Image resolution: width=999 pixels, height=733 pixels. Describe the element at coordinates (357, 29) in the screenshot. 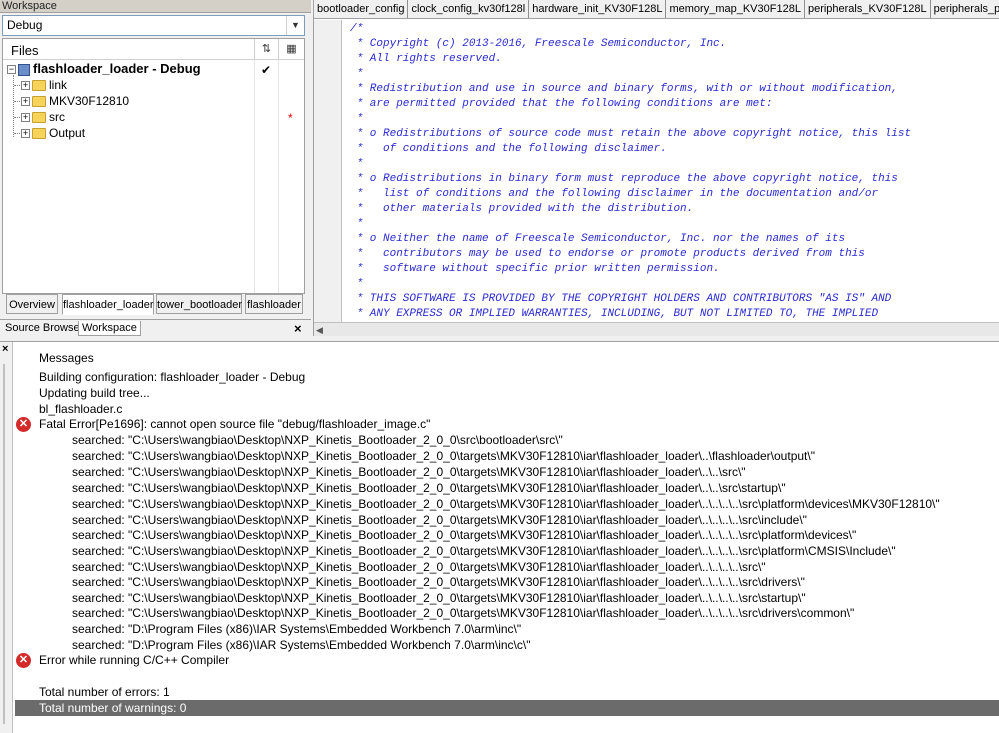

I see `code-line: /*` at that location.